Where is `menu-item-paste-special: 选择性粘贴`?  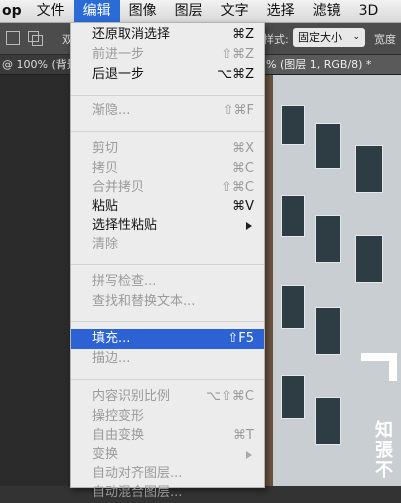 menu-item-paste-special: 选择性粘贴 is located at coordinates (167, 226).